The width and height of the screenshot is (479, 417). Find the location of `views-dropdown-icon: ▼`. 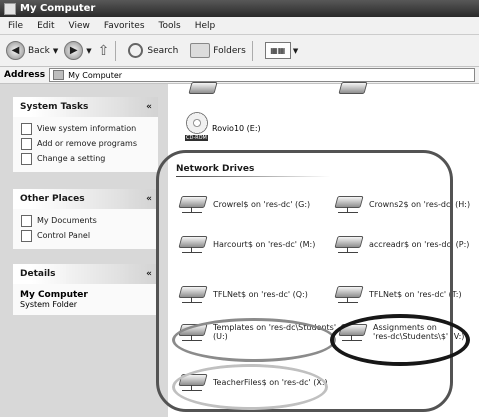

views-dropdown-icon: ▼ is located at coordinates (295, 51).